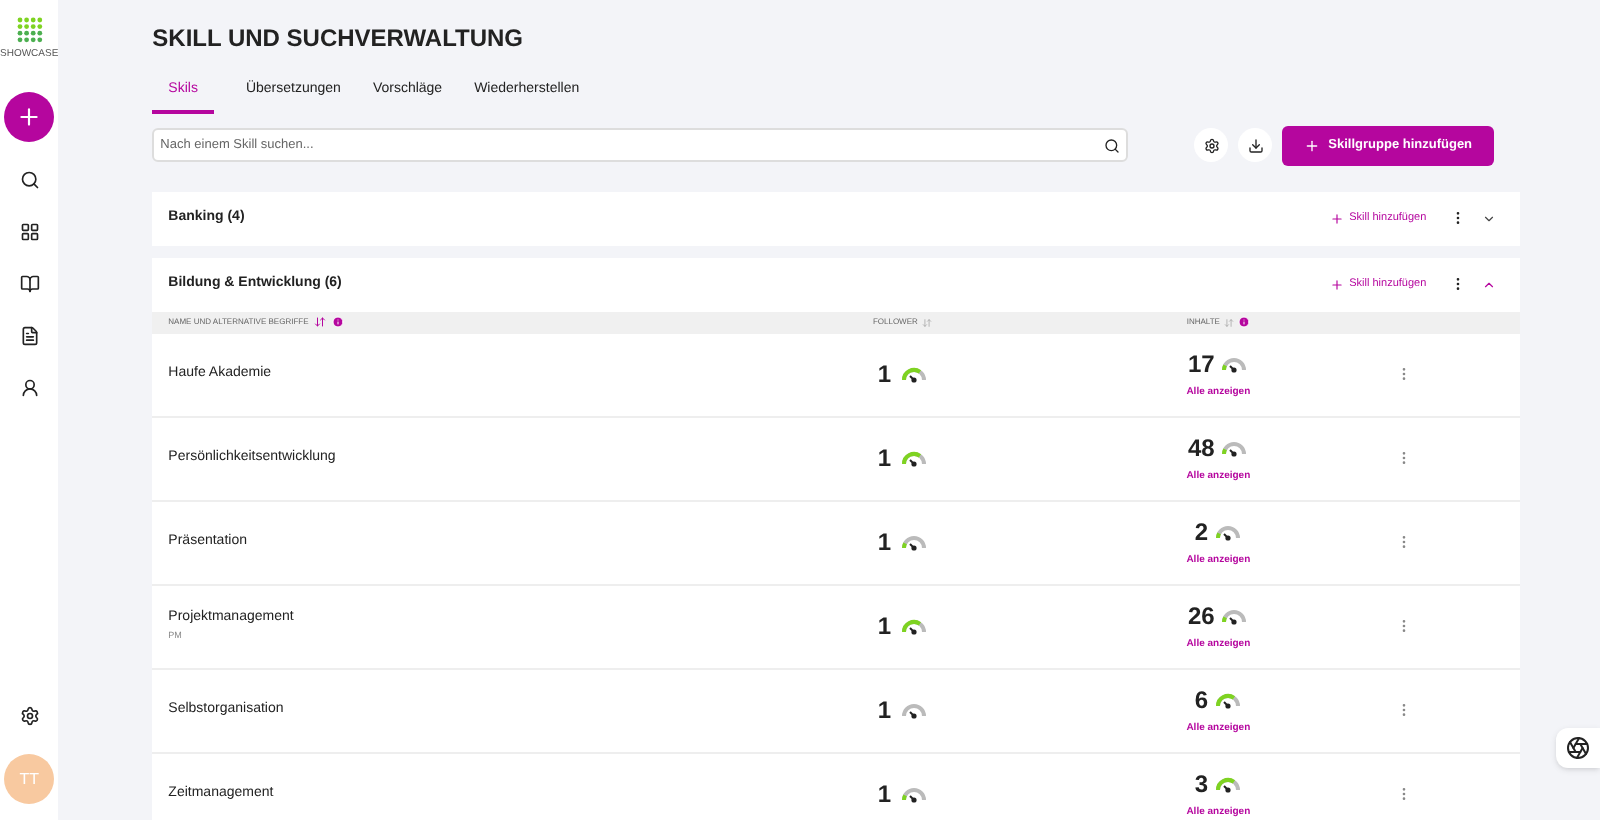  What do you see at coordinates (29, 716) in the screenshot?
I see `settings-icon` at bounding box center [29, 716].